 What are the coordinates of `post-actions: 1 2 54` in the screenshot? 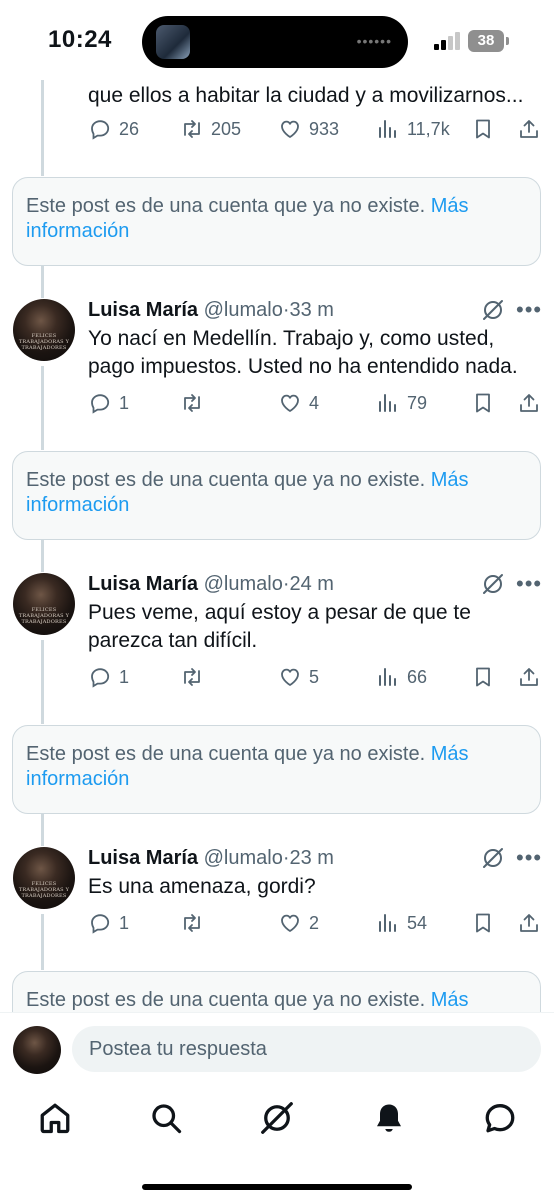 It's located at (277, 923).